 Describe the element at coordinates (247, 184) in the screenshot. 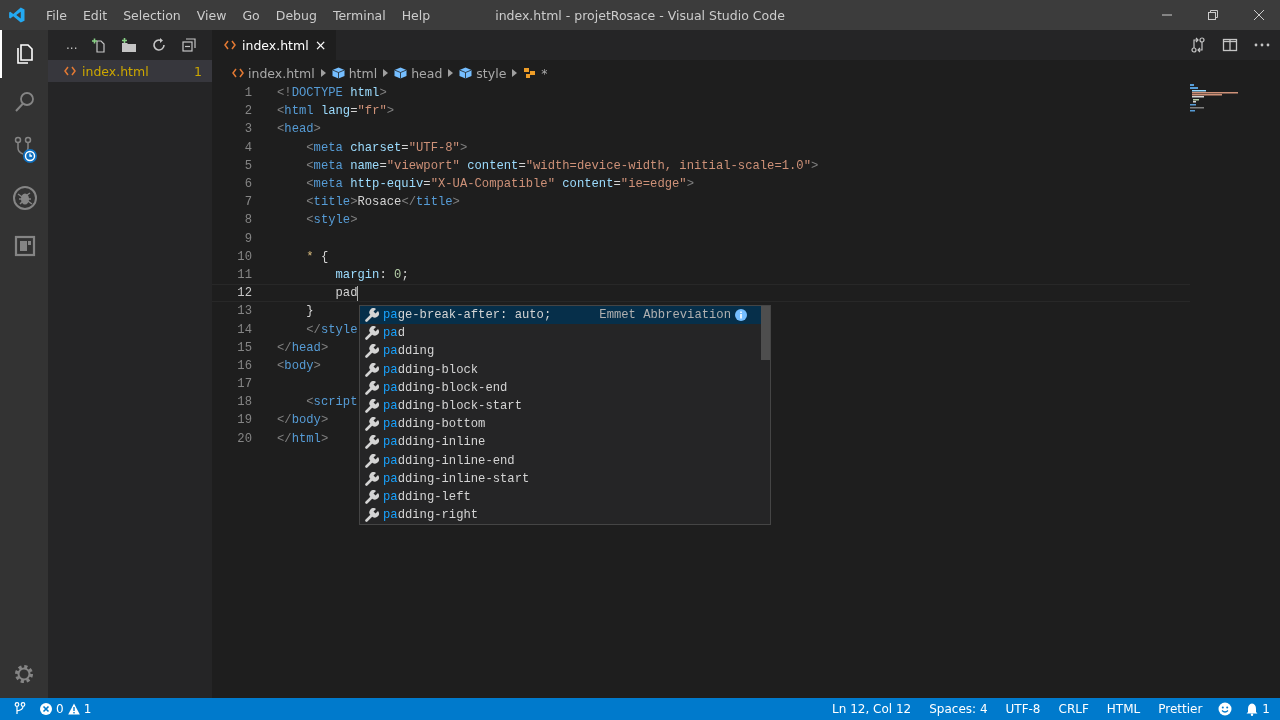

I see `line-number: 6` at that location.